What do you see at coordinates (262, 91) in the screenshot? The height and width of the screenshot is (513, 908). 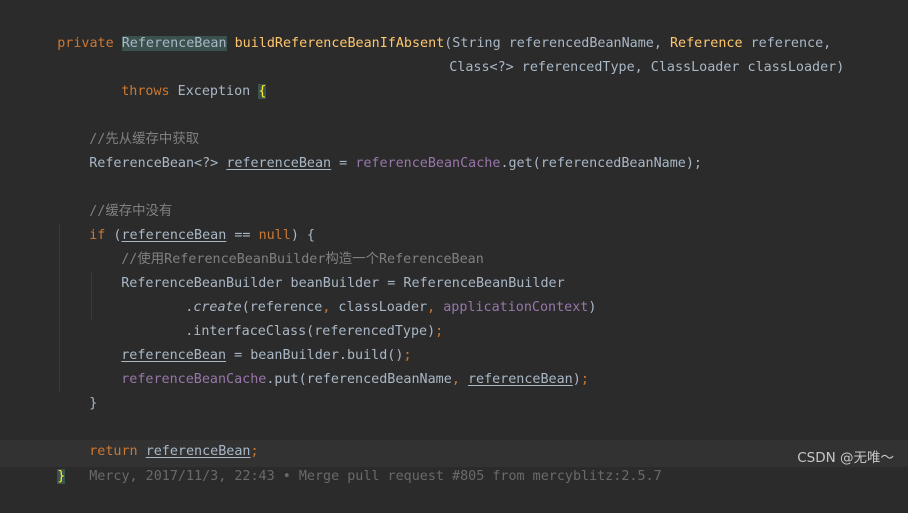 I see `brace-match-highlight: {` at bounding box center [262, 91].